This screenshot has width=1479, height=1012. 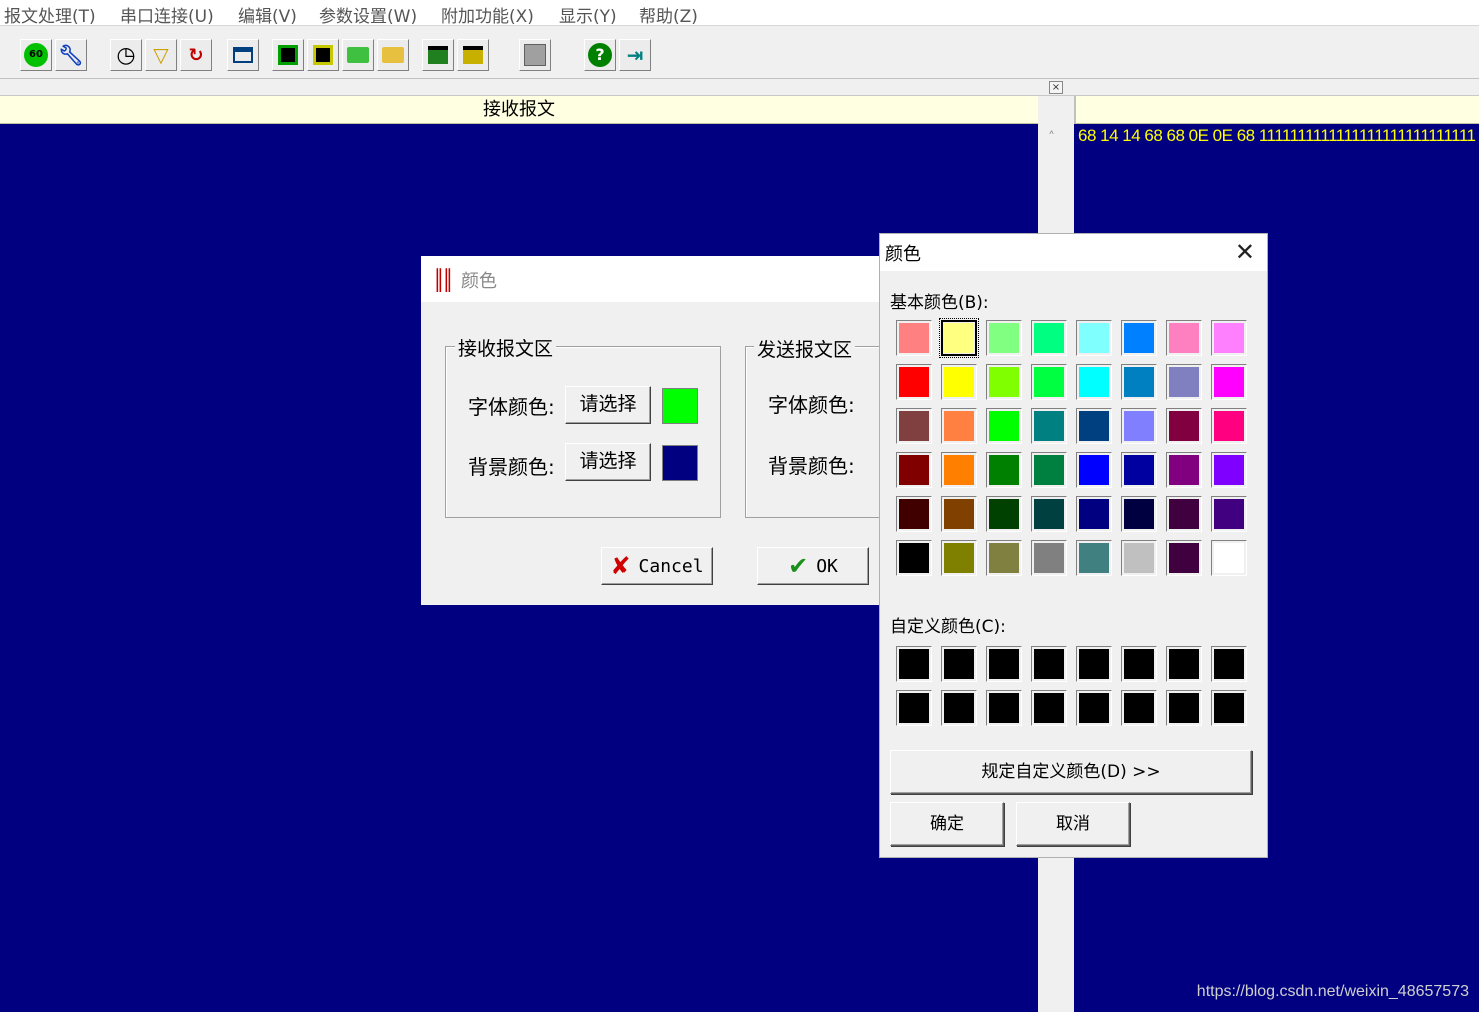 What do you see at coordinates (358, 55) in the screenshot?
I see `open-green-icon` at bounding box center [358, 55].